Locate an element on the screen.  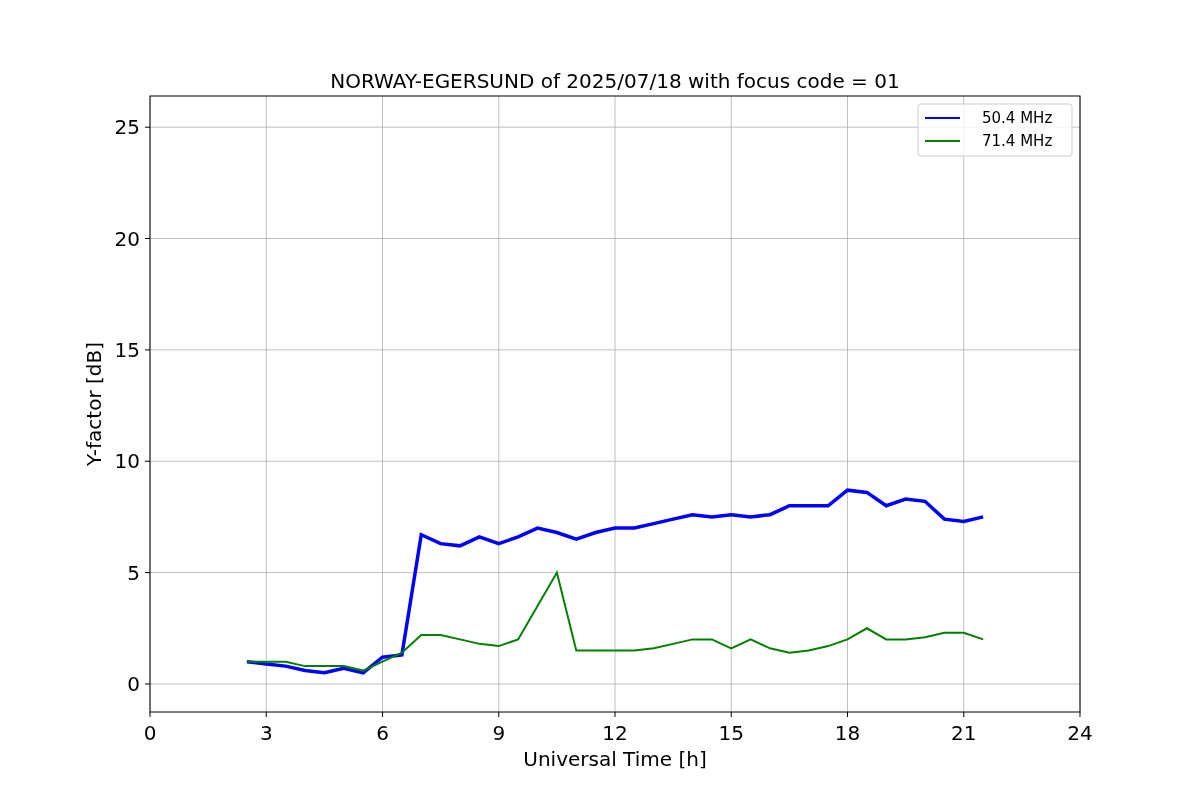
chart-title: NORWAY-EGERSUND of 2025/07/18 with focus code = 01 is located at coordinates (615, 81).